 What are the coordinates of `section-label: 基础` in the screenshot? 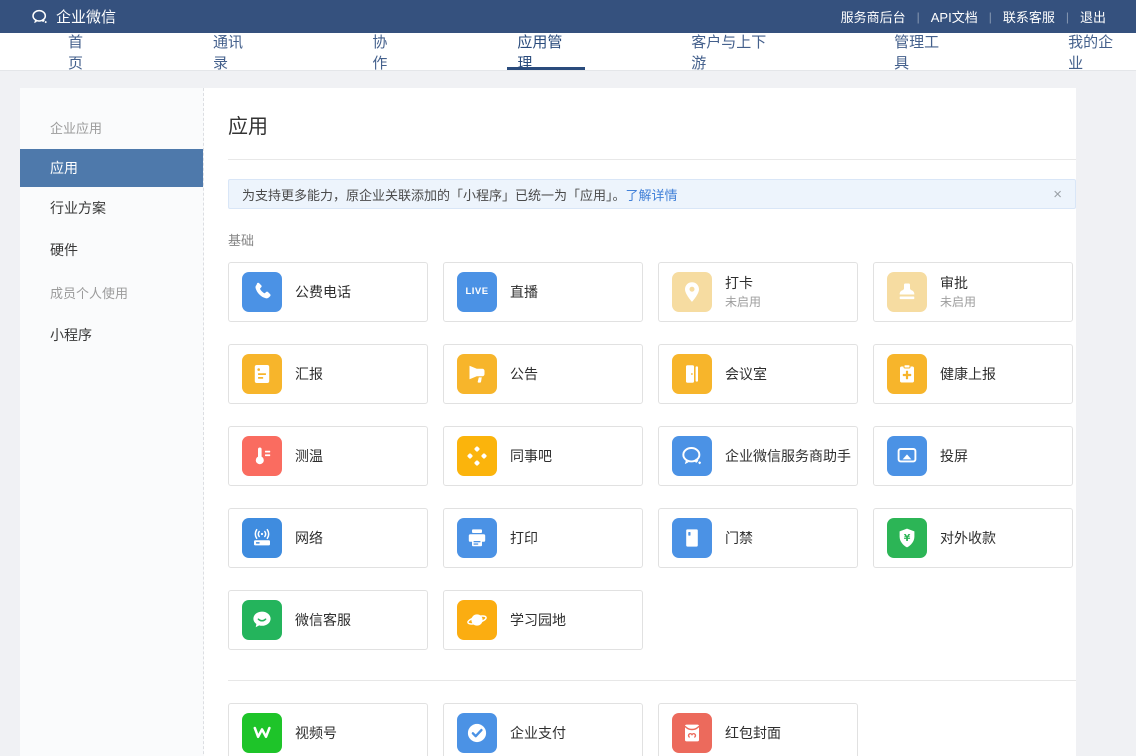 It's located at (241, 240).